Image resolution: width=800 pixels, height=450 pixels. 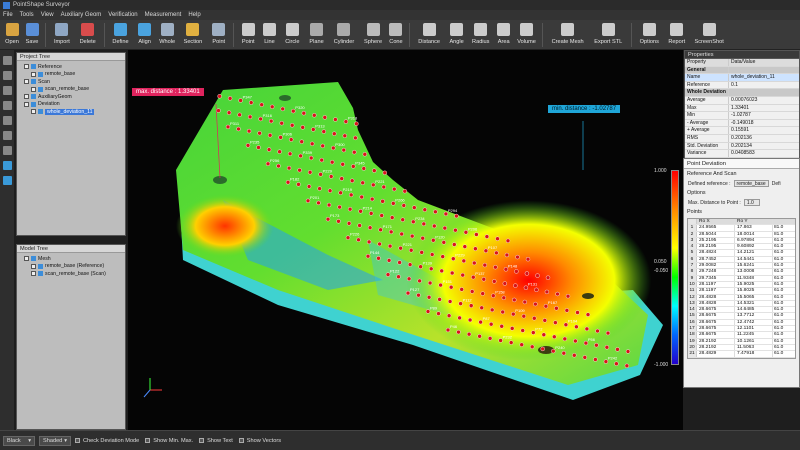 What do you see at coordinates (742, 146) in the screenshot?
I see `property-row: Std. Deviation 0.202134` at bounding box center [742, 146].